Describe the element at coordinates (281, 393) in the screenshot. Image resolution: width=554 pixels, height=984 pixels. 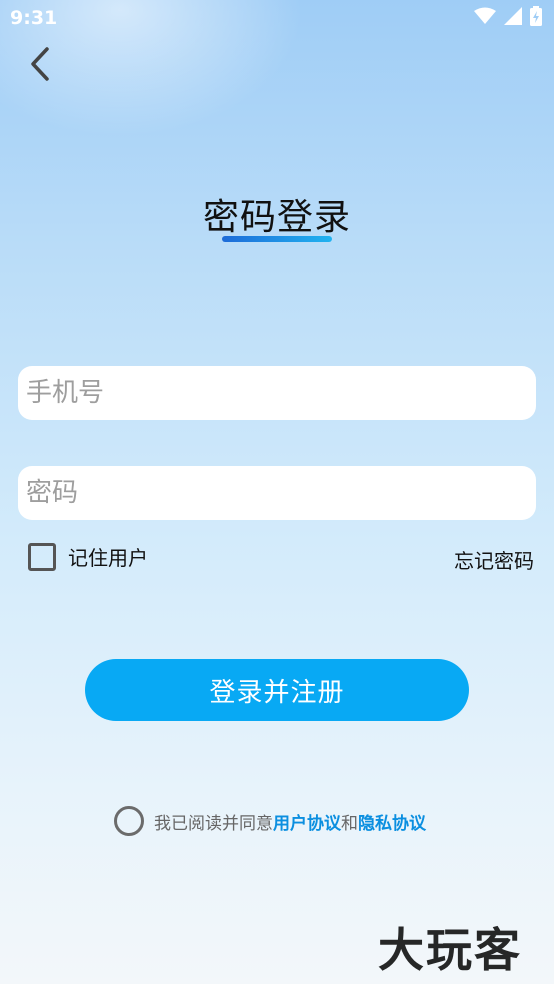
I see `phone-input` at that location.